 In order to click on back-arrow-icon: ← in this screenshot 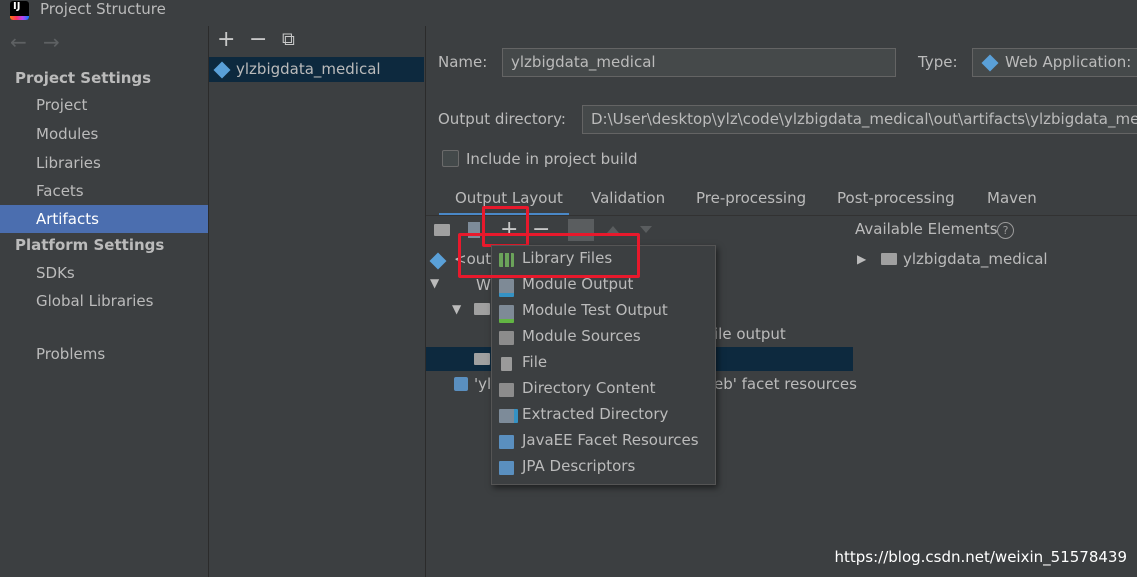, I will do `click(18, 42)`.